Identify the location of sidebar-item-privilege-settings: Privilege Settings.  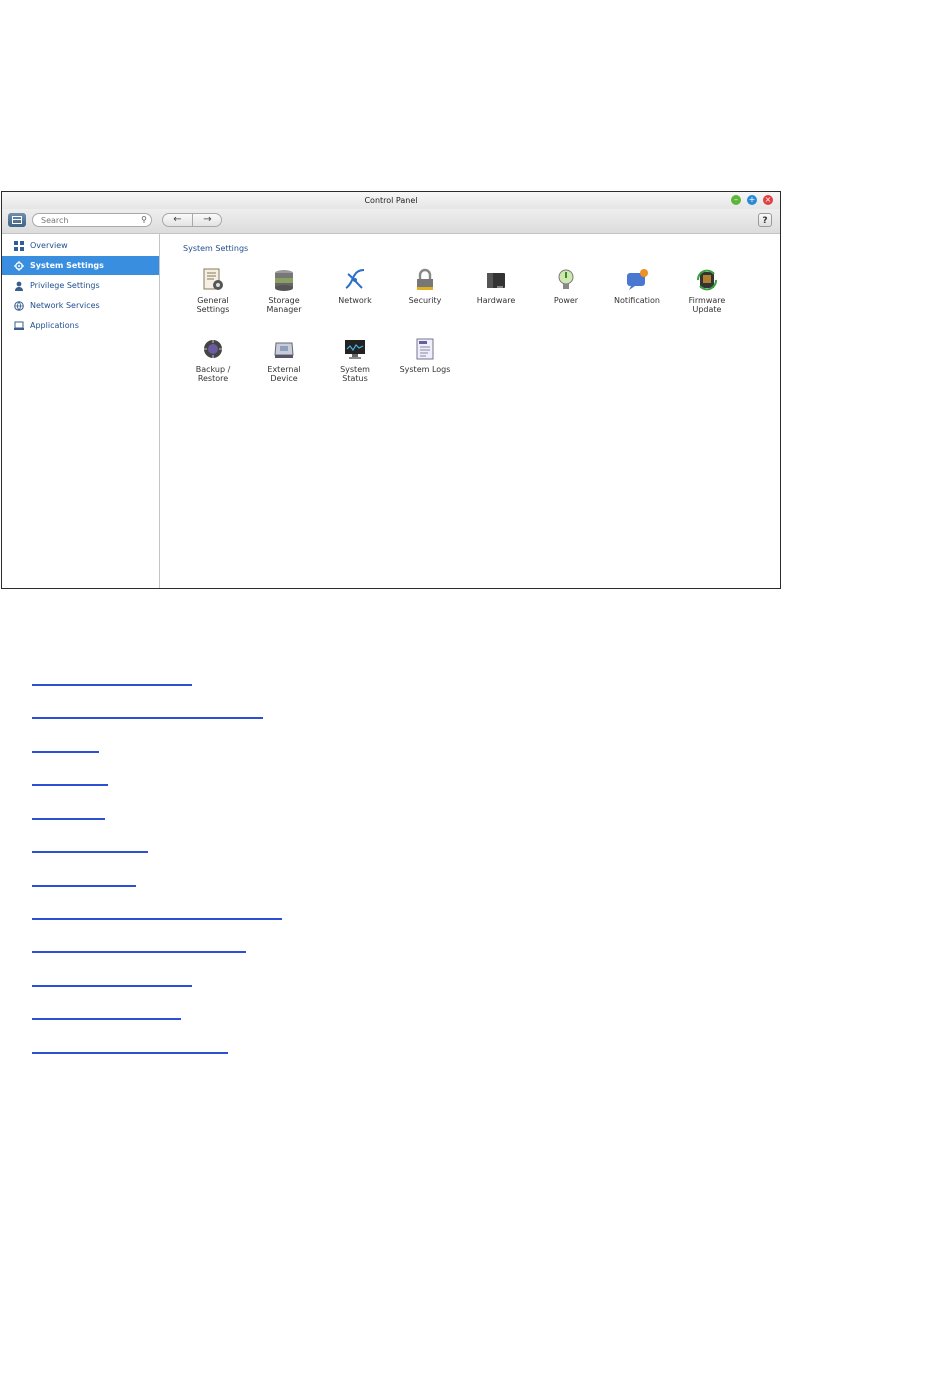
(80, 285).